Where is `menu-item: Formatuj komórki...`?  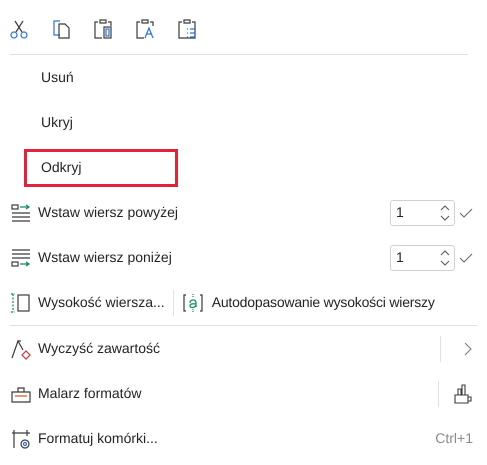 menu-item: Formatuj komórki... is located at coordinates (223, 439).